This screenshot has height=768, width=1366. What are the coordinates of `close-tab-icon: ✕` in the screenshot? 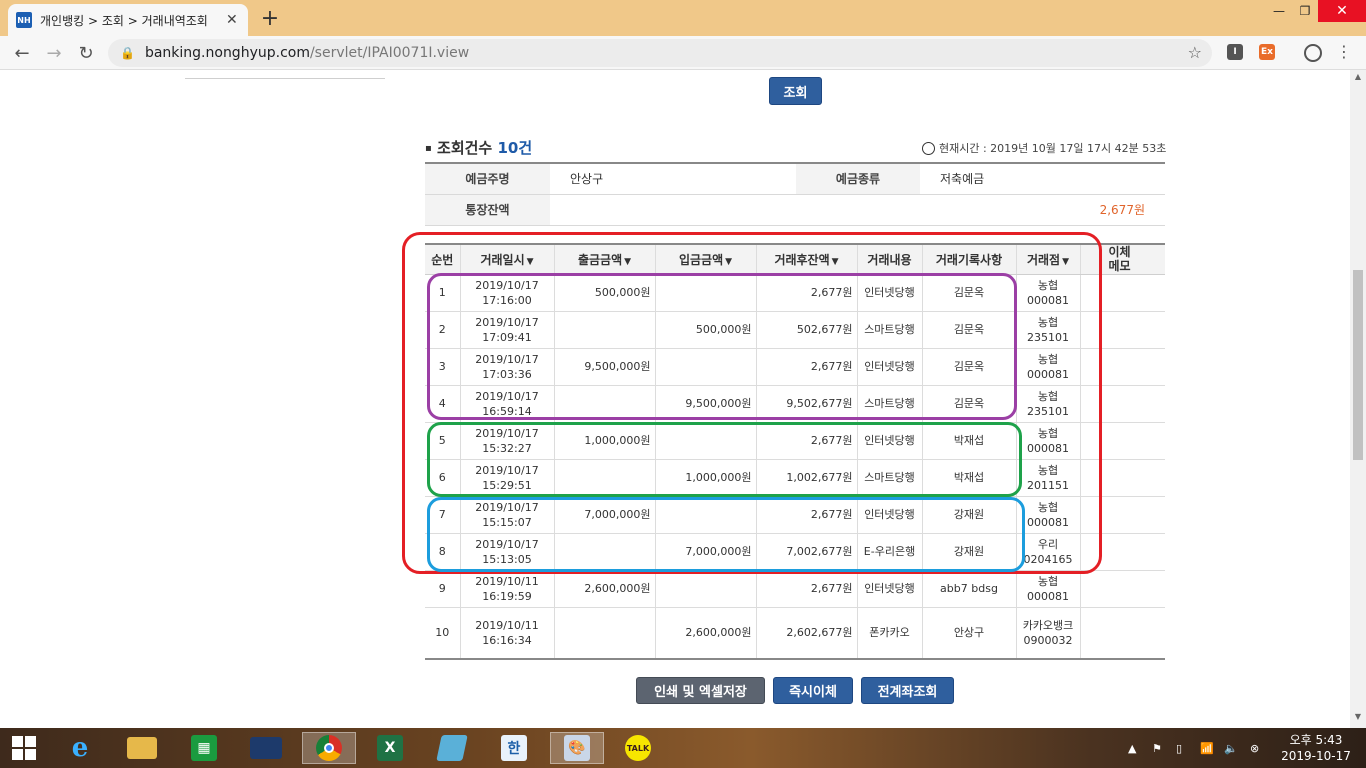 It's located at (232, 20).